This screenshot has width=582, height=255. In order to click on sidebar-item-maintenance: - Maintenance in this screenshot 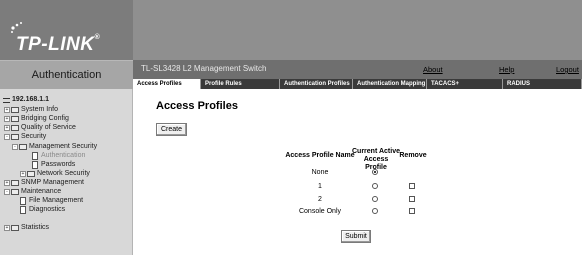, I will do `click(32, 192)`.